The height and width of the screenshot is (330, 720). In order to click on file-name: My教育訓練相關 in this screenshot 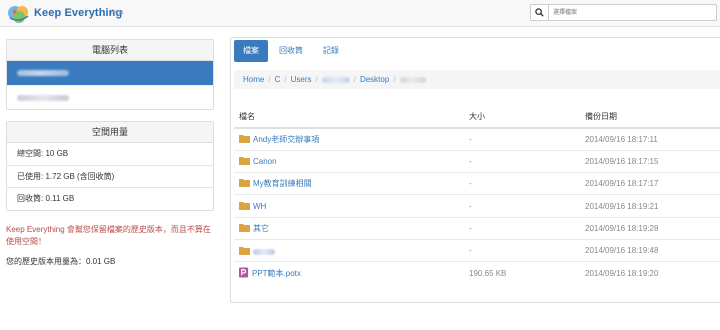, I will do `click(282, 183)`.